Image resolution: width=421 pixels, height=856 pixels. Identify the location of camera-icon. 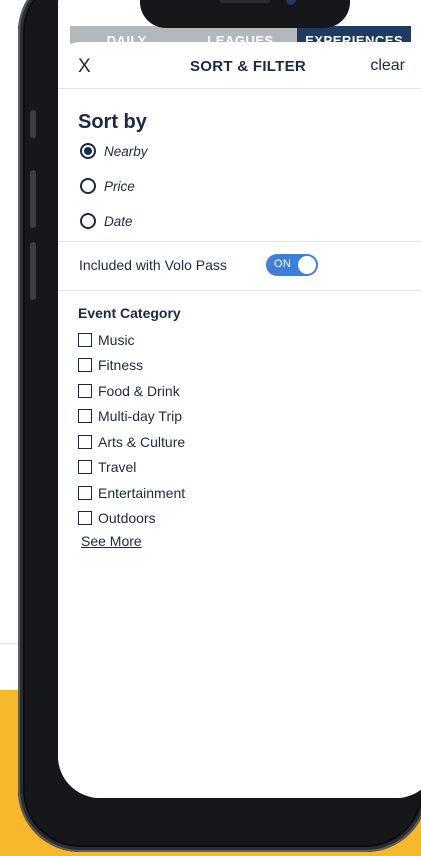
(291, 2).